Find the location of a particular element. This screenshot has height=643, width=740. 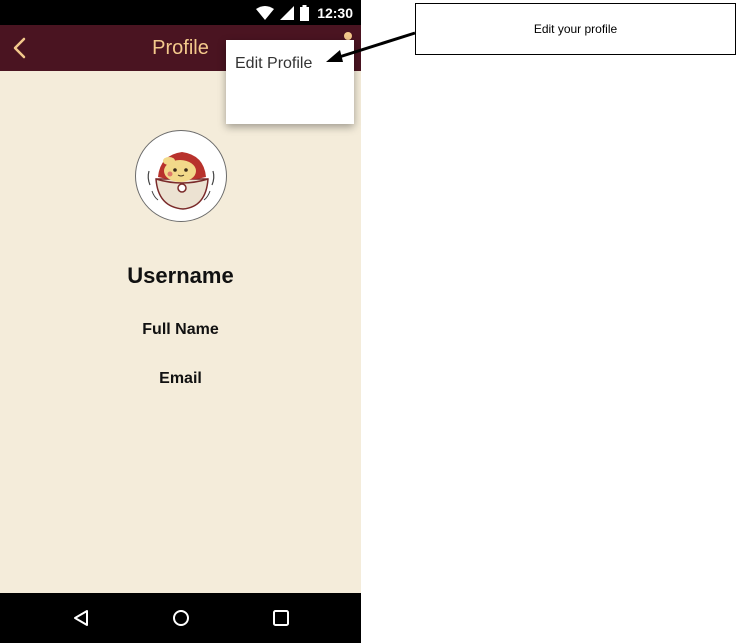

nav-home-button is located at coordinates (181, 618).